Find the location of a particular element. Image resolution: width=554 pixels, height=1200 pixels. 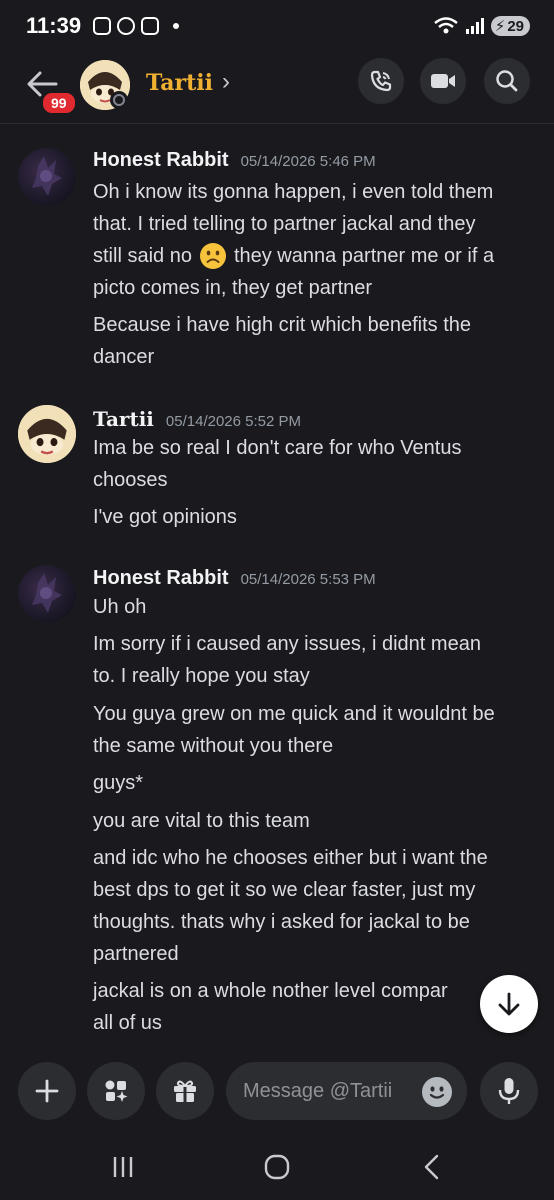

search-icon is located at coordinates (507, 81).